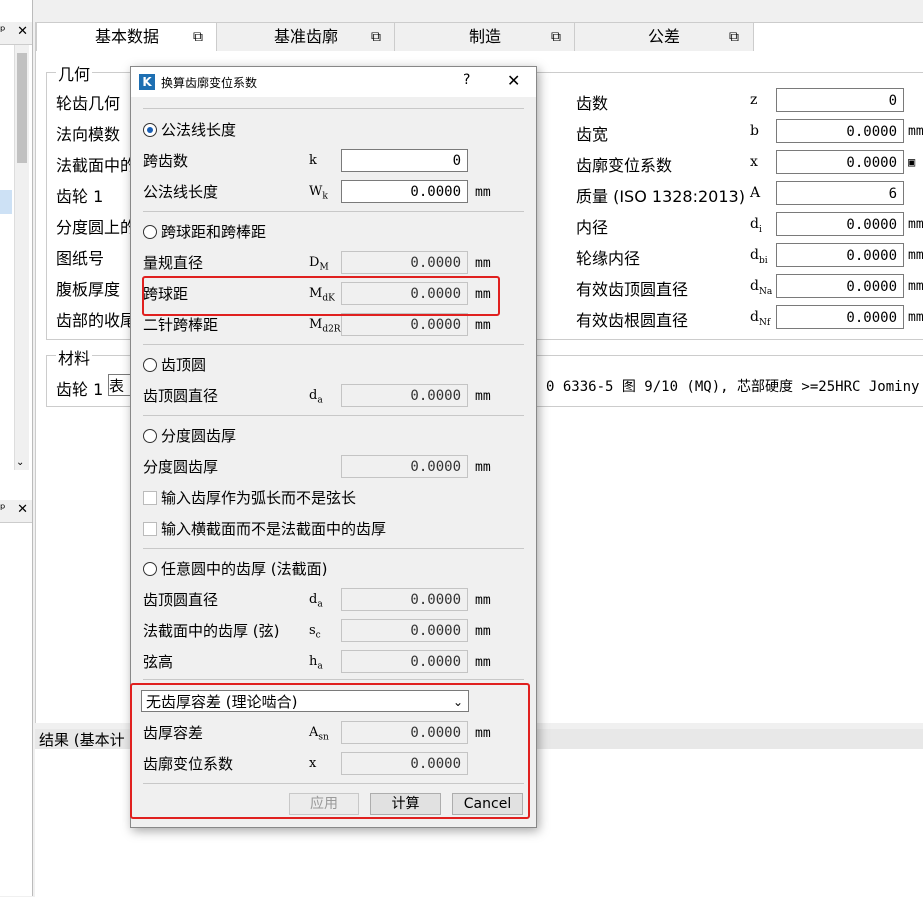  What do you see at coordinates (840, 162) in the screenshot?
I see `profile-shift-input: 0.0000` at bounding box center [840, 162].